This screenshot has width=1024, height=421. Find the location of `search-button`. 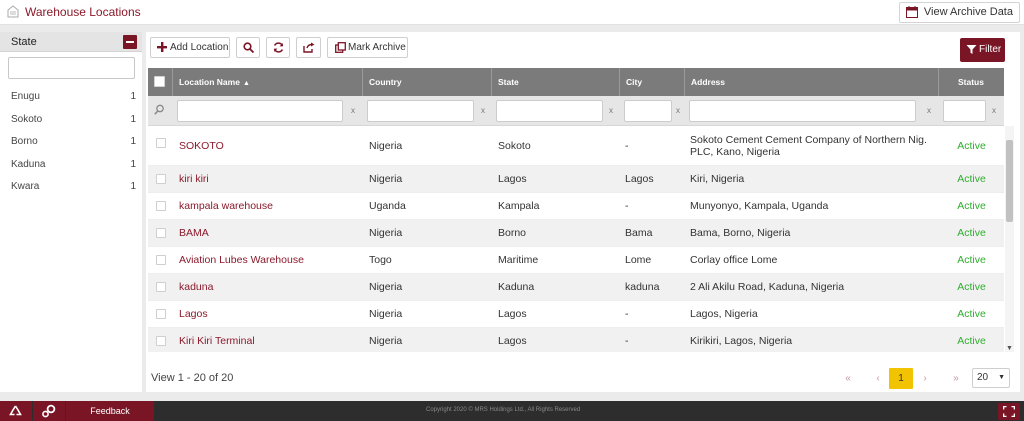

search-button is located at coordinates (248, 47).